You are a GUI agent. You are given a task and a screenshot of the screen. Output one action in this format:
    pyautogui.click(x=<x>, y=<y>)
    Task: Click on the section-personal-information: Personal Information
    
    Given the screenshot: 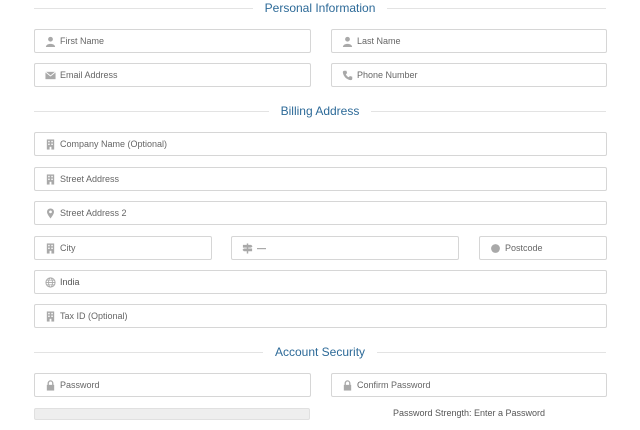 What is the action you would take?
    pyautogui.click(x=320, y=8)
    